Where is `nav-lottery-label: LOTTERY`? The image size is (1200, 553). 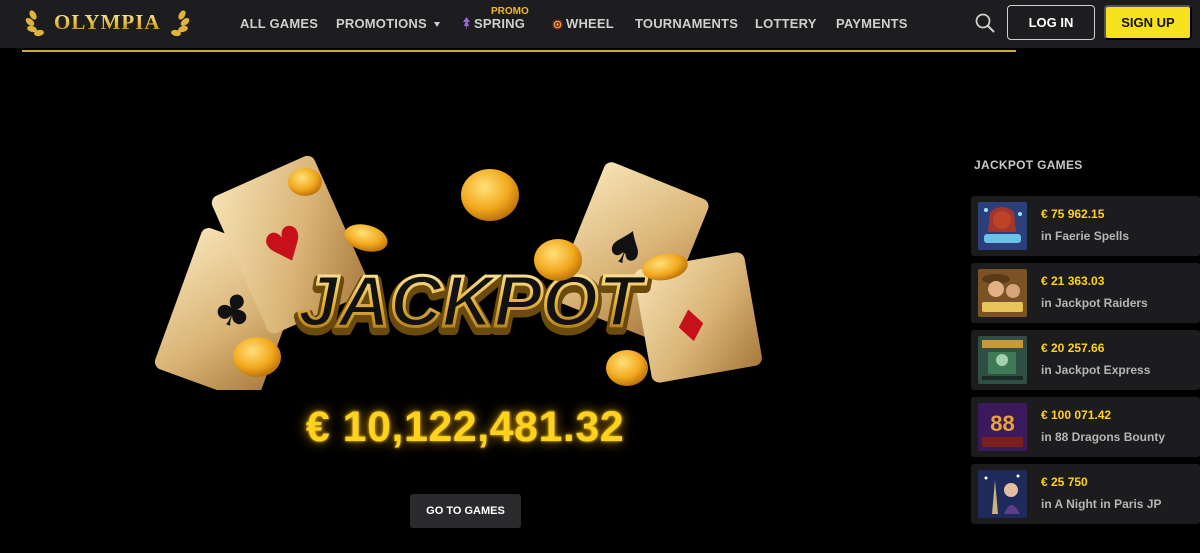
nav-lottery-label: LOTTERY is located at coordinates (786, 23).